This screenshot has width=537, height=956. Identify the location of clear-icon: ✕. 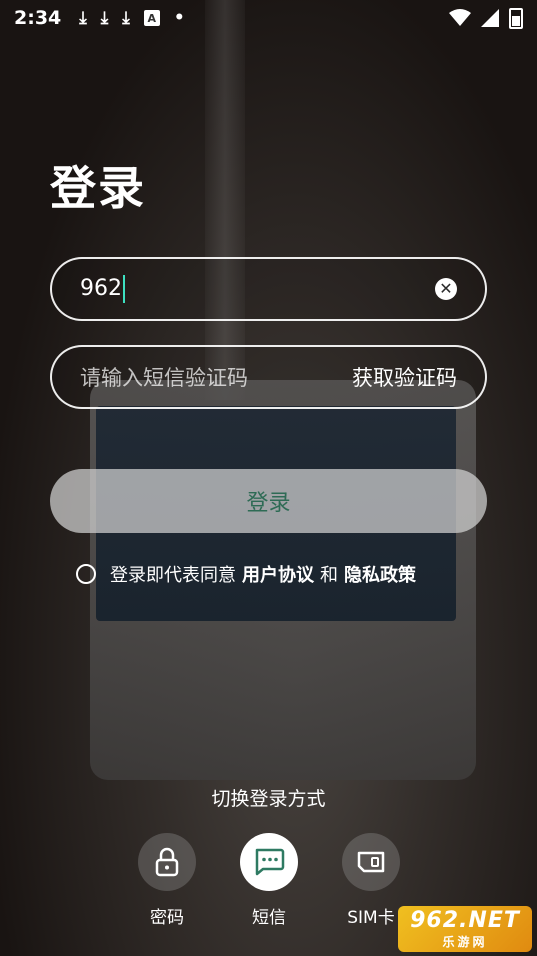
(446, 289).